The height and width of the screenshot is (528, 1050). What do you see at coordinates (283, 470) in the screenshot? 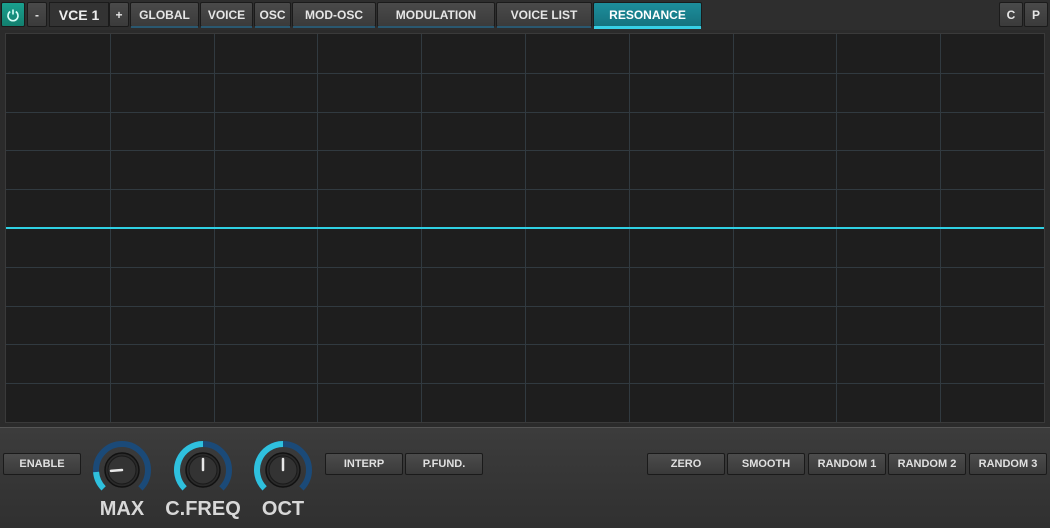
I see `oct-knob` at bounding box center [283, 470].